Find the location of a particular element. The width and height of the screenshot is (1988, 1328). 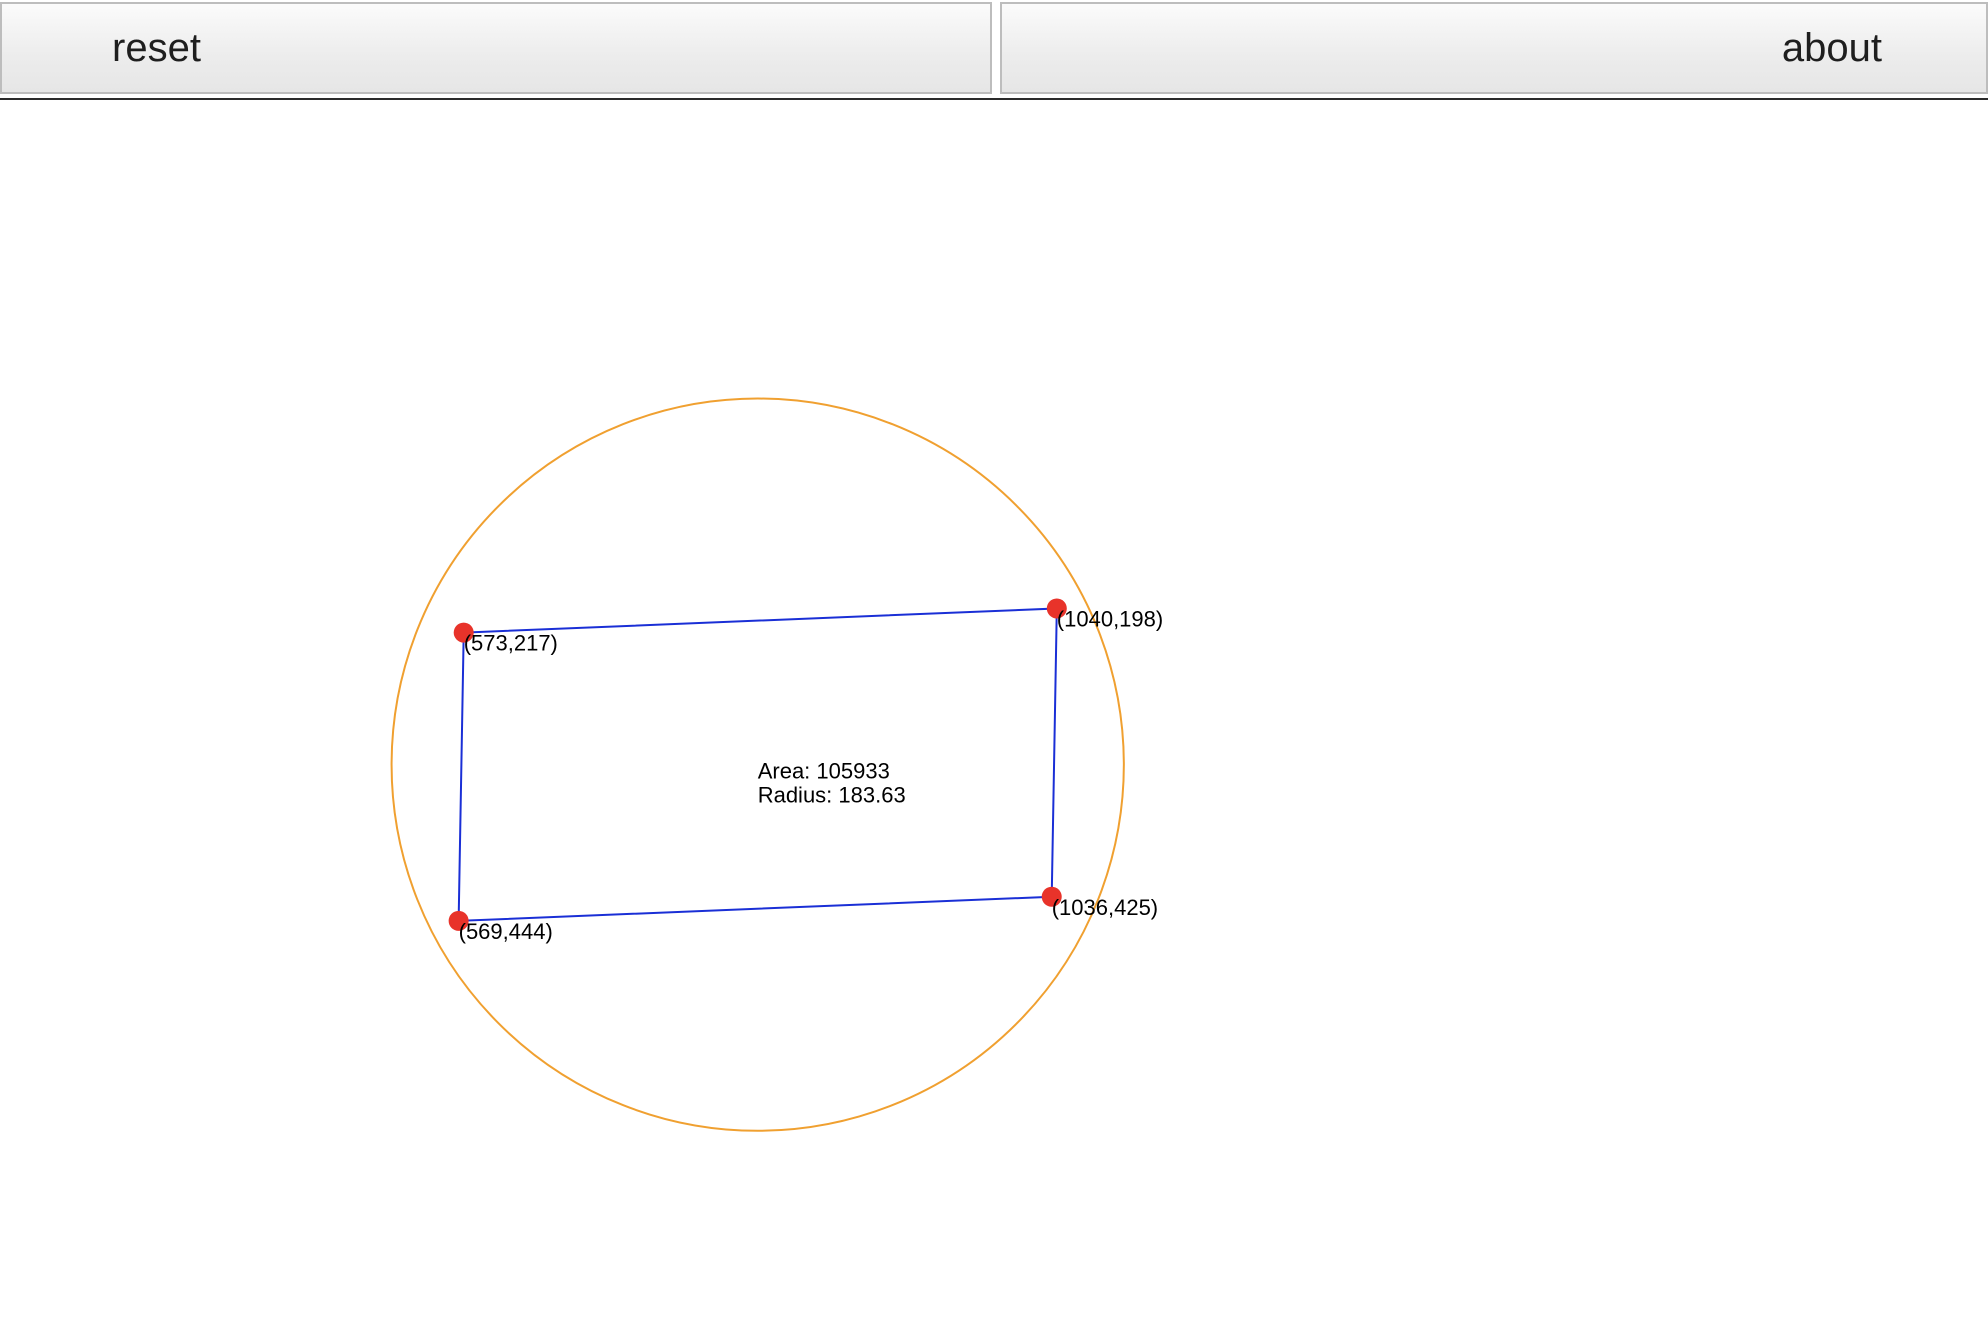

vertex-coordinate-label: (569,444) is located at coordinates (506, 931).